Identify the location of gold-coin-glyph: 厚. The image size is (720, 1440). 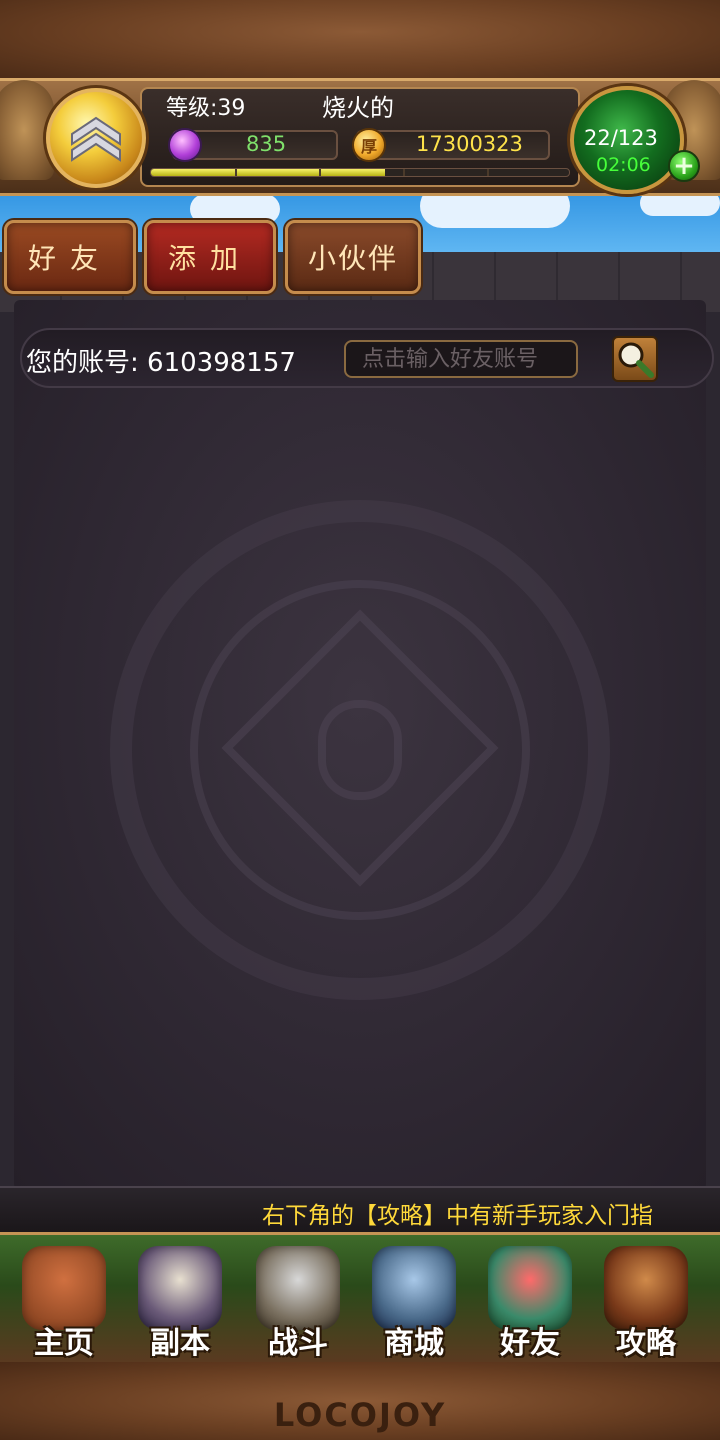
(368, 146).